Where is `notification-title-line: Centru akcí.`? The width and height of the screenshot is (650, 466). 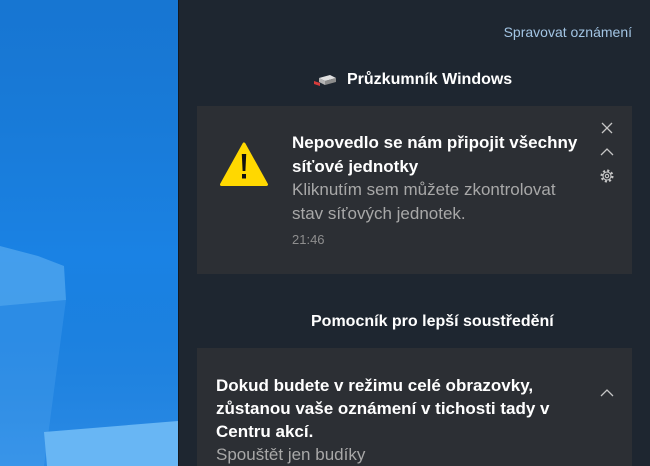 notification-title-line: Centru akcí. is located at coordinates (265, 431).